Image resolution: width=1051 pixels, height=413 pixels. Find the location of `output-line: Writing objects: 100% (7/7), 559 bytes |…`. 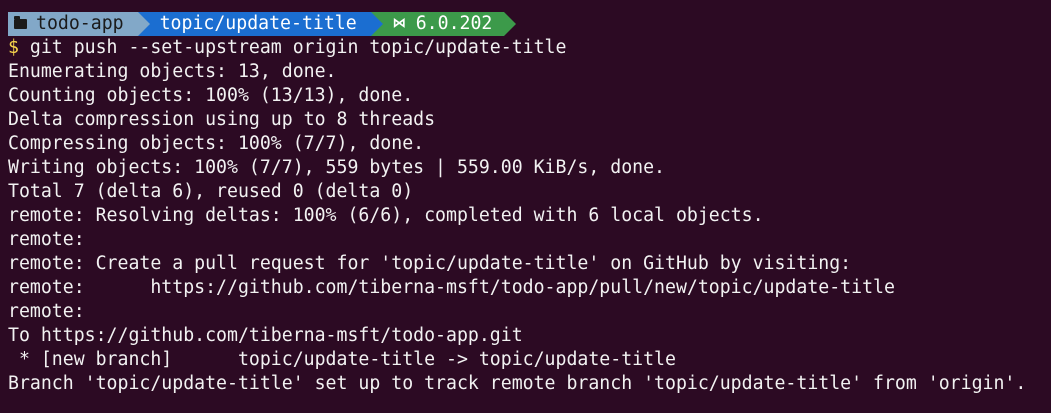

output-line: Writing objects: 100% (7/7), 559 bytes |… is located at coordinates (336, 167).